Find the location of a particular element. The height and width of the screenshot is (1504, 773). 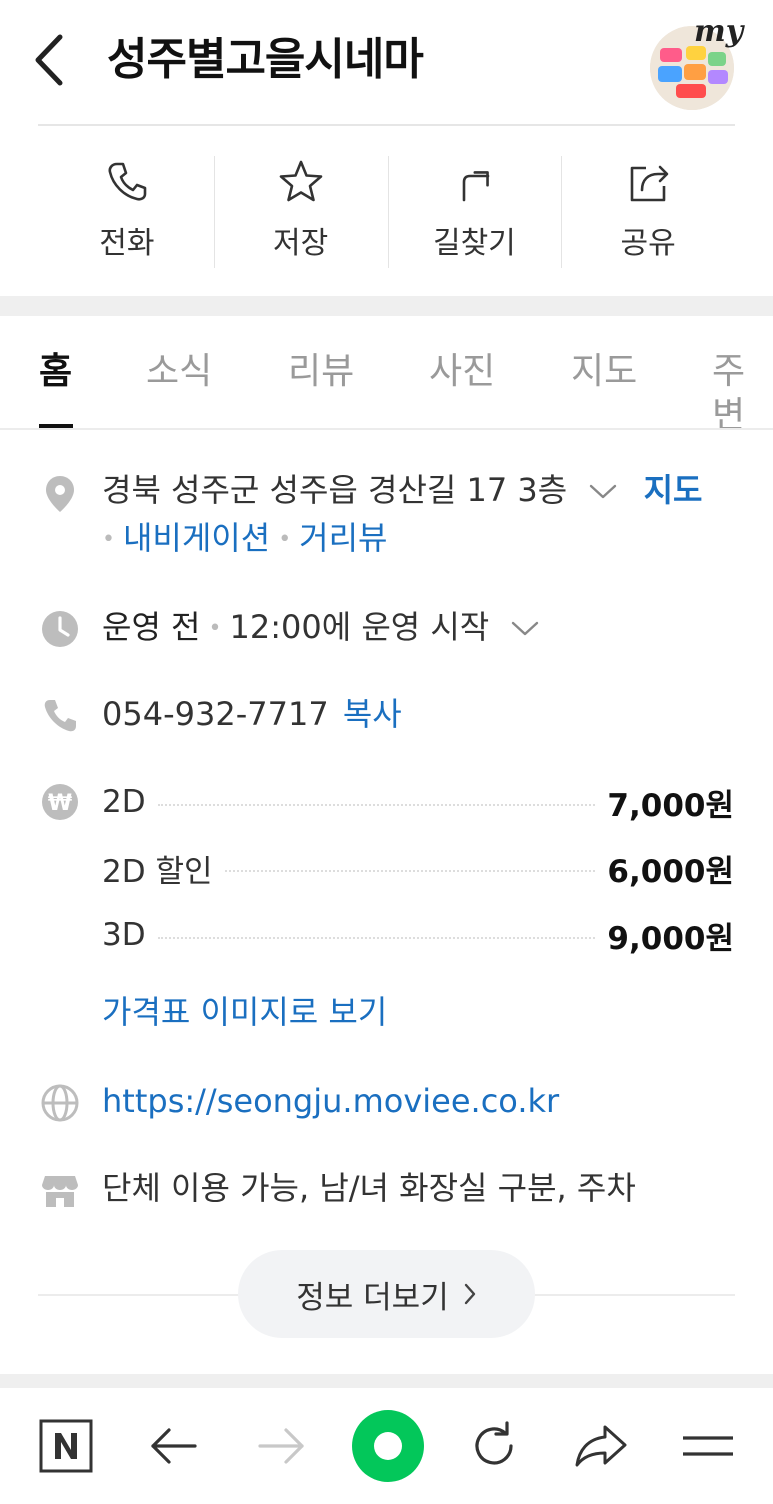

arrow-left-icon is located at coordinates (174, 1446).